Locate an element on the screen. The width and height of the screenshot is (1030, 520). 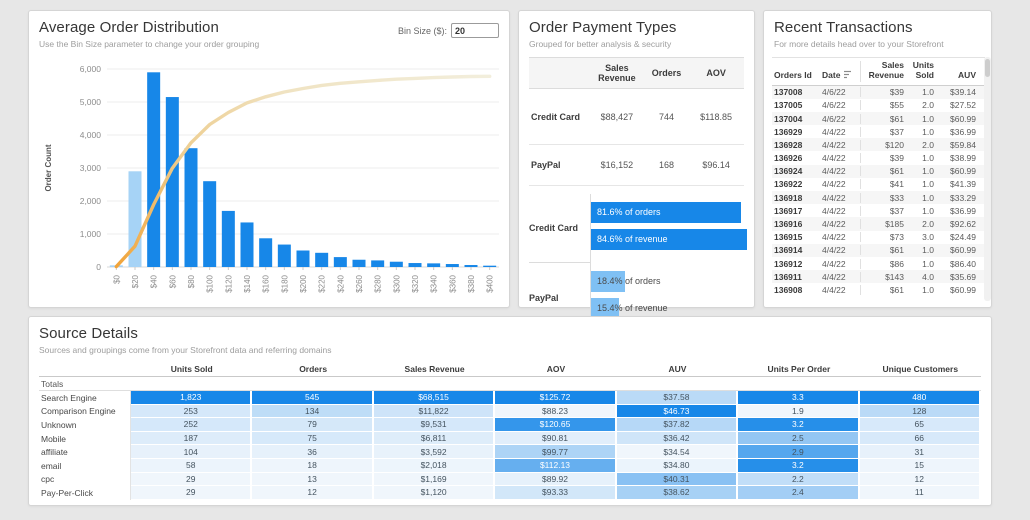
source-heat-cell: 1,823 is located at coordinates (192, 398).